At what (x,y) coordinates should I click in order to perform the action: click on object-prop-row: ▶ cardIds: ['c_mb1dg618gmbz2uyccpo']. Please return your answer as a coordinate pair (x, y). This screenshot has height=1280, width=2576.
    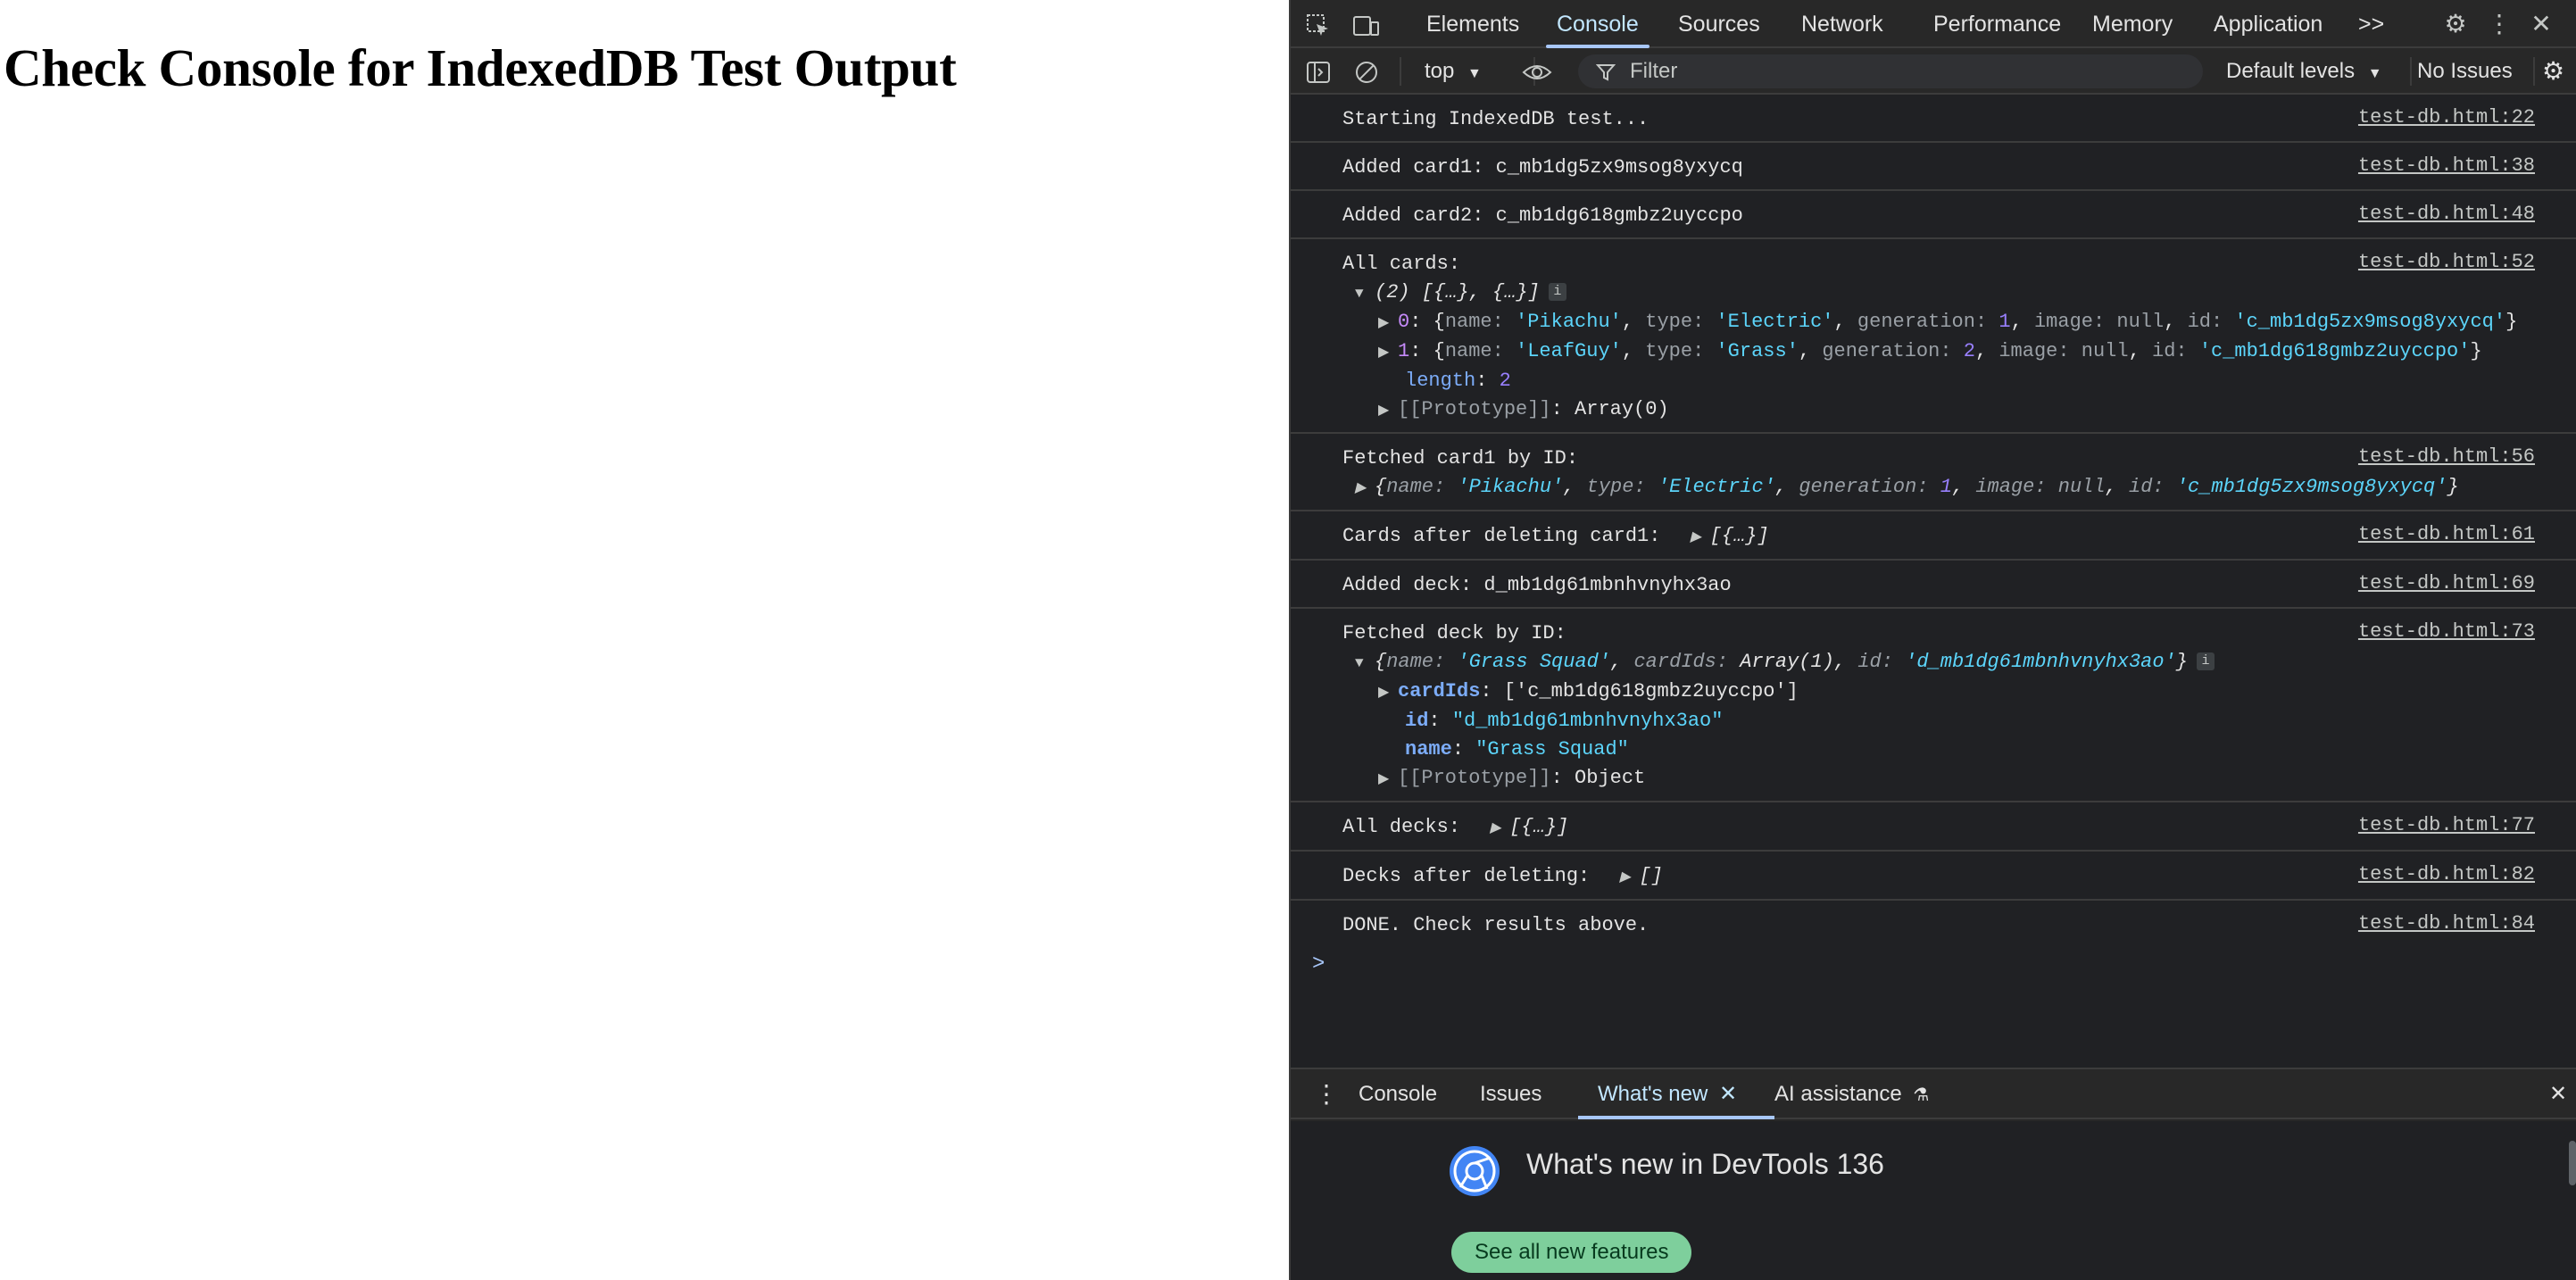
    Looking at the image, I should click on (1945, 692).